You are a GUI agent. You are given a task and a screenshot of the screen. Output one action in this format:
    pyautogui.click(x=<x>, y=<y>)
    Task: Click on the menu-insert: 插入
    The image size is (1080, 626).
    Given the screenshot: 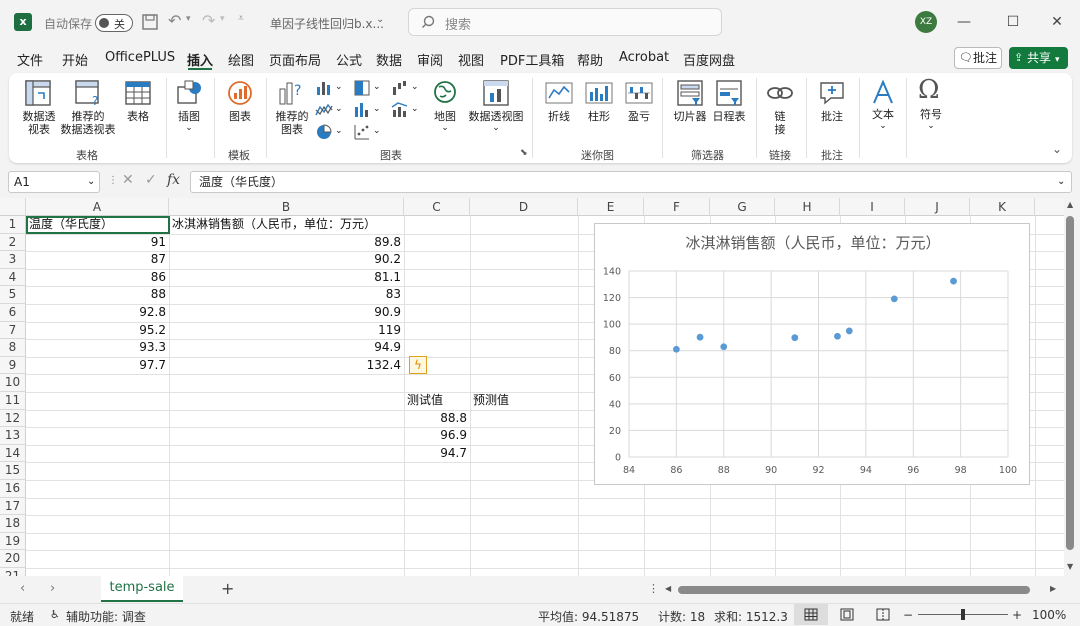 What is the action you would take?
    pyautogui.click(x=200, y=59)
    